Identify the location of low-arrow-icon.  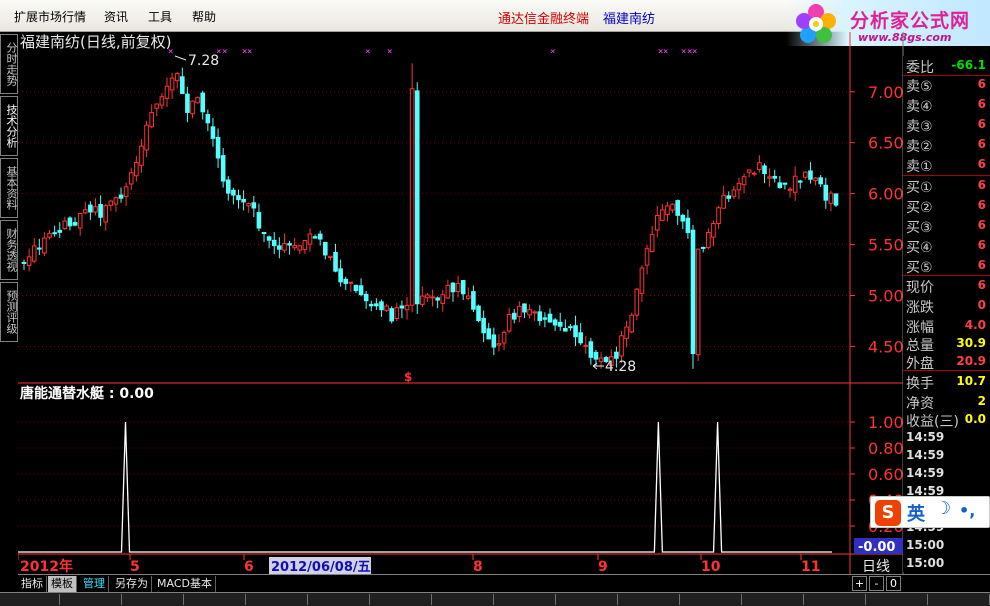
(598, 366).